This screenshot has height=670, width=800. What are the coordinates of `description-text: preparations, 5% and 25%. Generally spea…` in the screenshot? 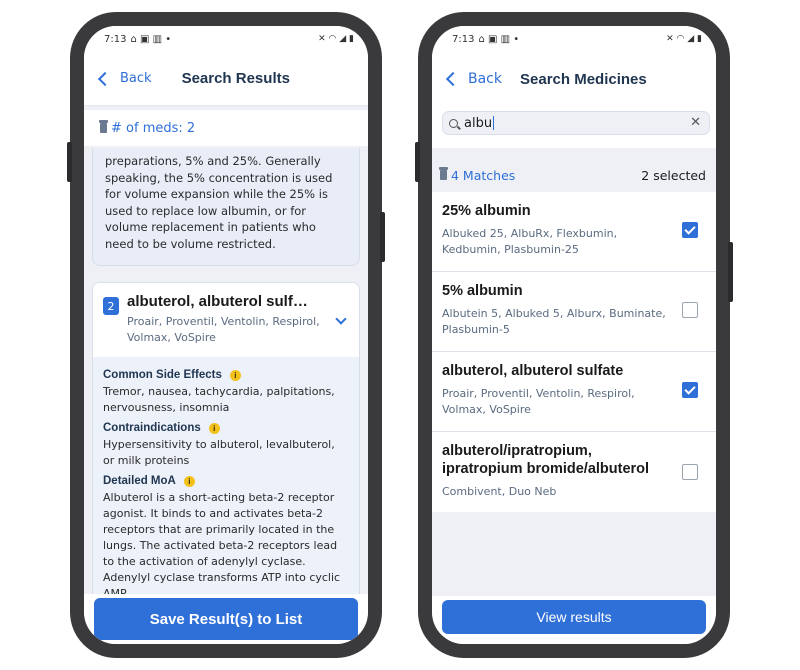 It's located at (219, 202).